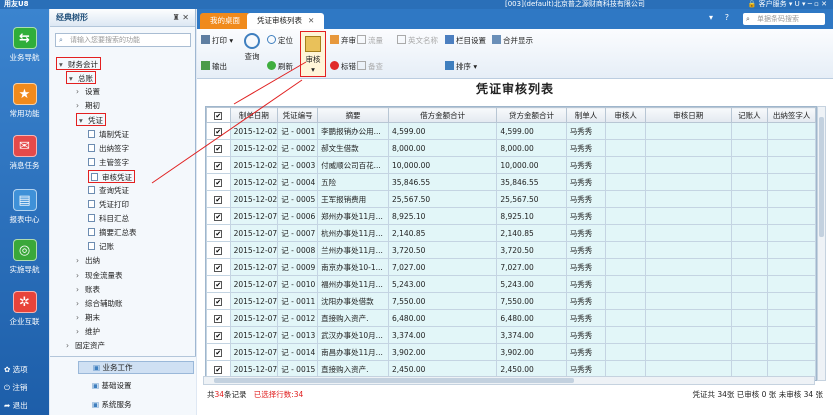  Describe the element at coordinates (784, 19) in the screenshot. I see `barcode-search-input: ⌕ 单据条码搜索` at that location.